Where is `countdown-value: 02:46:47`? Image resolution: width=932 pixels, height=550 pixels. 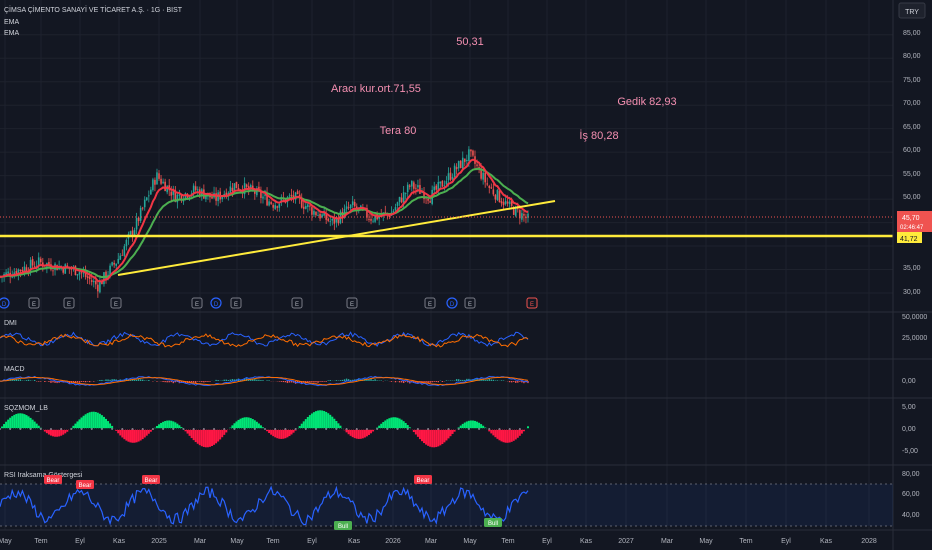
countdown-value: 02:46:47 is located at coordinates (912, 228).